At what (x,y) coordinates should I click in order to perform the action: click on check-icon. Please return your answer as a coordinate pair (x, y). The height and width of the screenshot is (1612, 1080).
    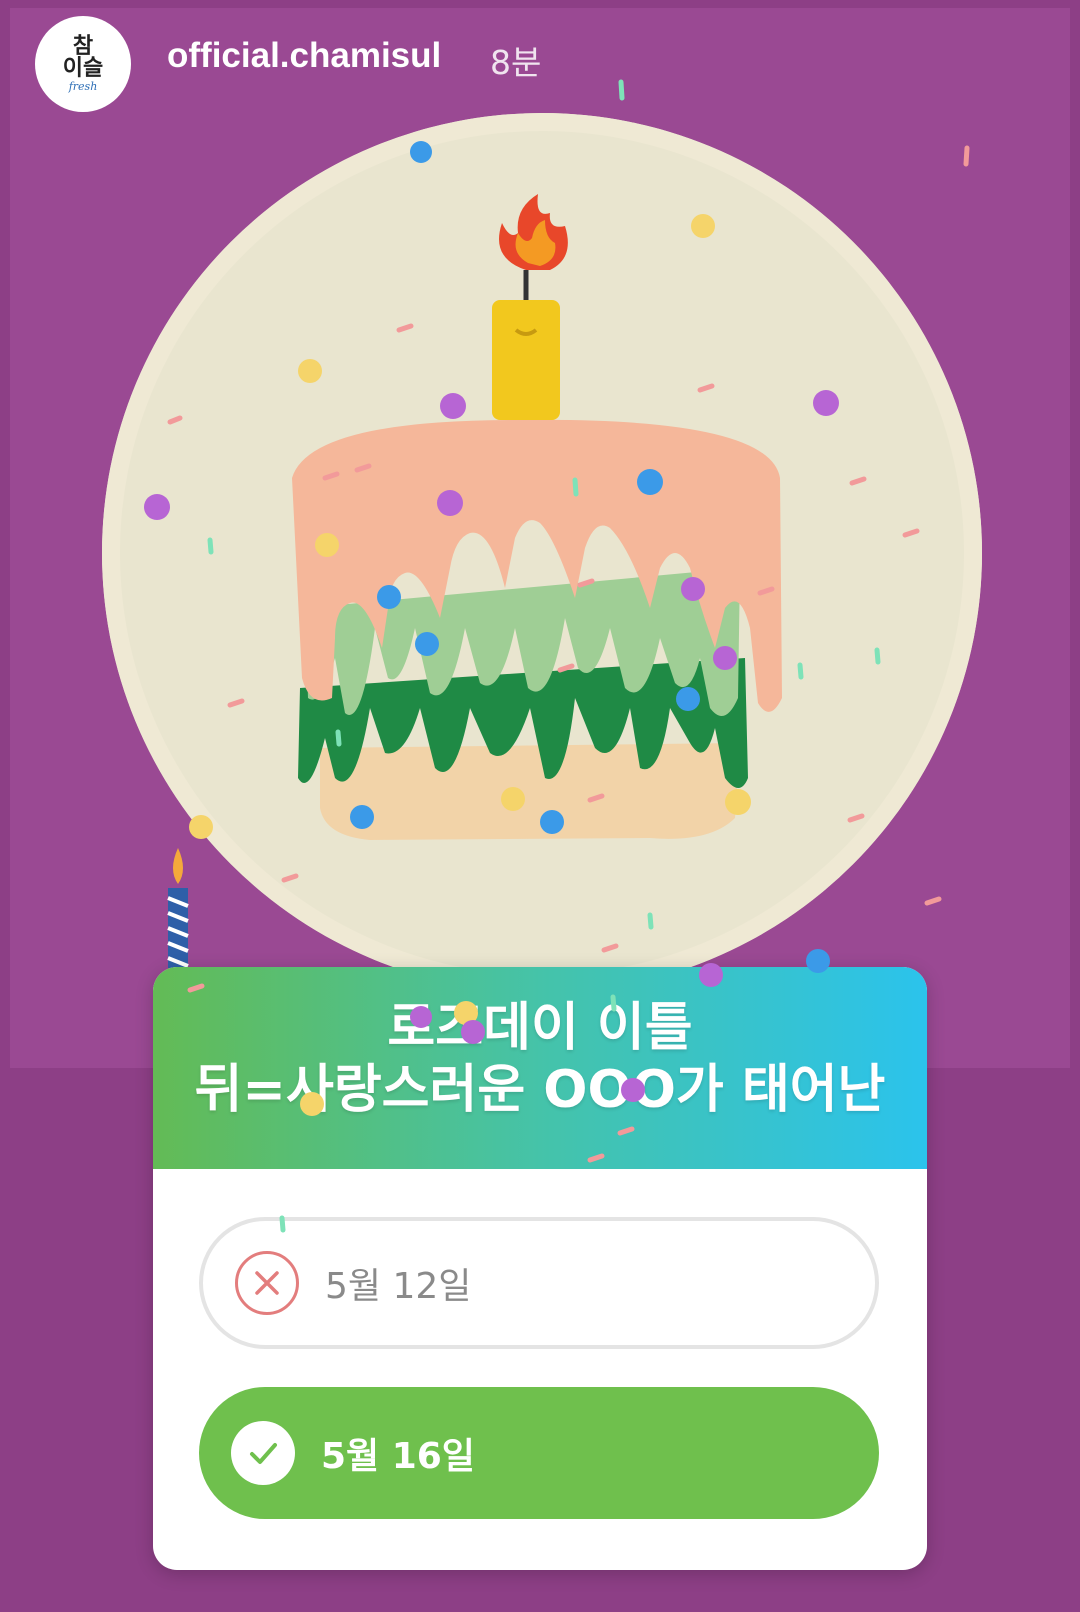
    Looking at the image, I should click on (263, 1453).